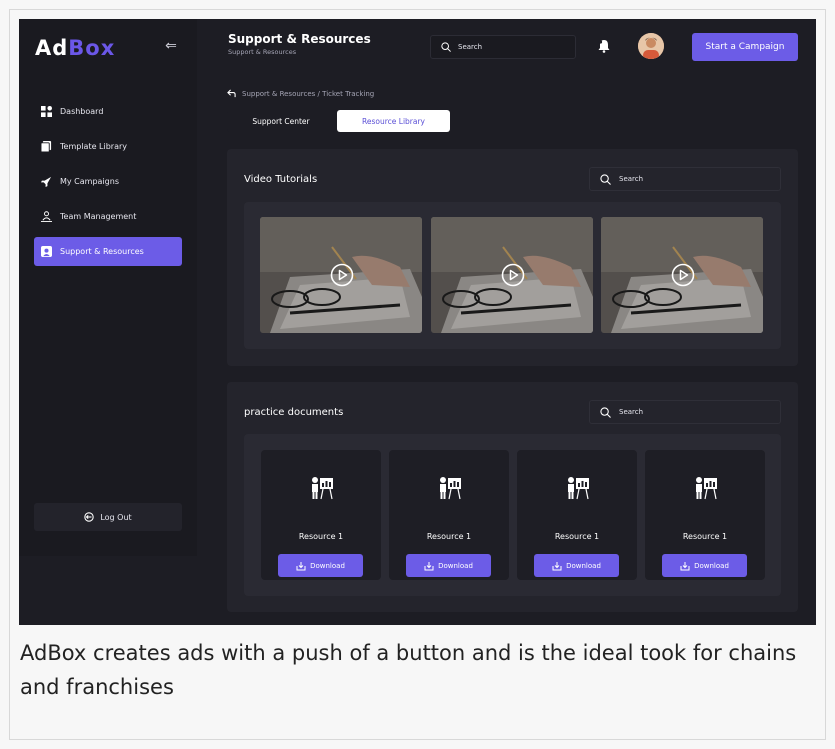 This screenshot has width=835, height=749. I want to click on collapse-sidebar-icon: ⇐, so click(171, 46).